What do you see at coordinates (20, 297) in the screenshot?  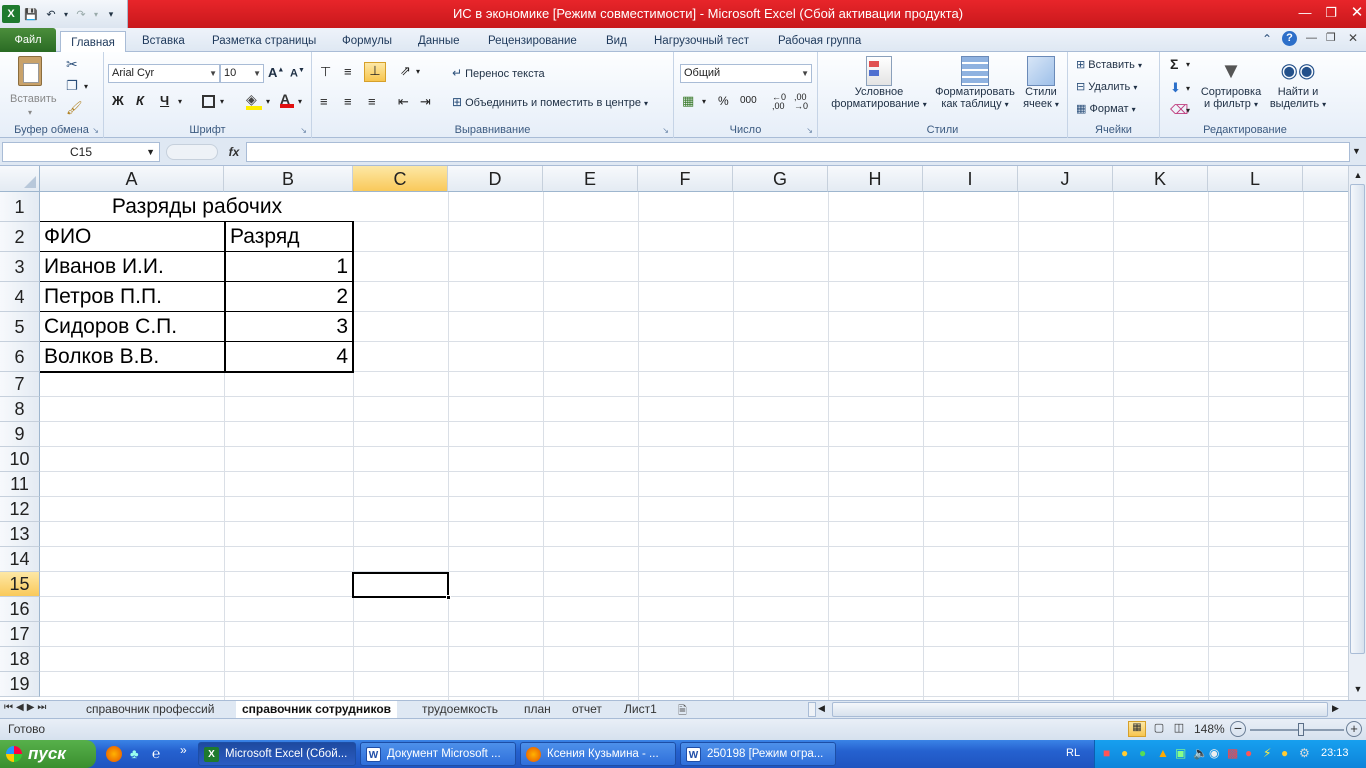 I see `row-header: 4` at bounding box center [20, 297].